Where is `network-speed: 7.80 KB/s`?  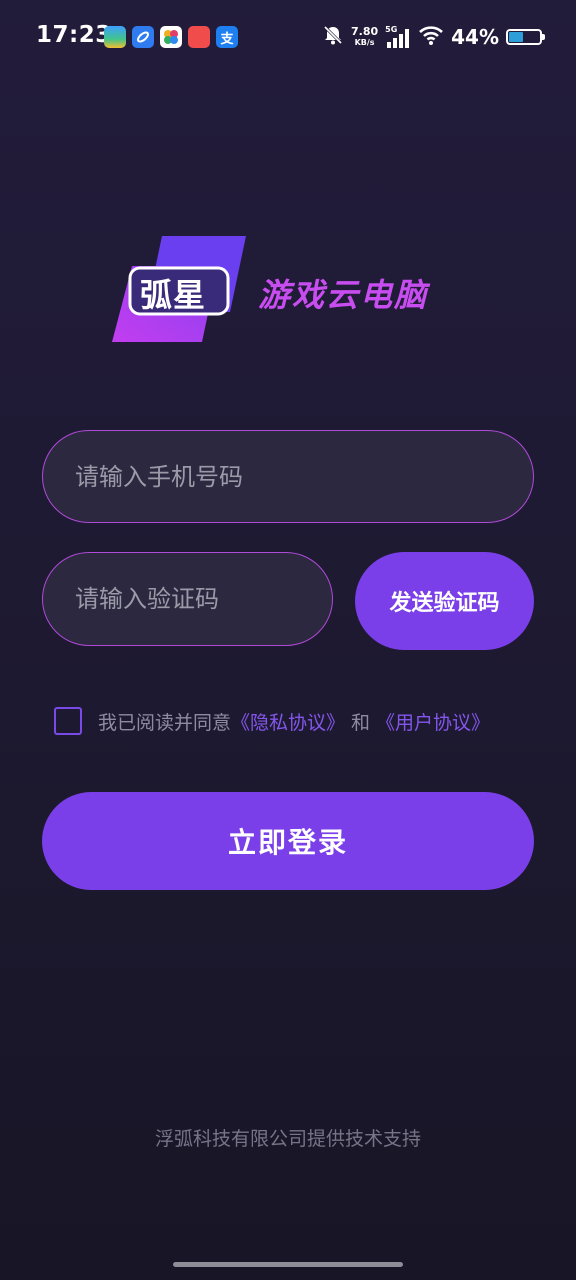
network-speed: 7.80 KB/s is located at coordinates (364, 37).